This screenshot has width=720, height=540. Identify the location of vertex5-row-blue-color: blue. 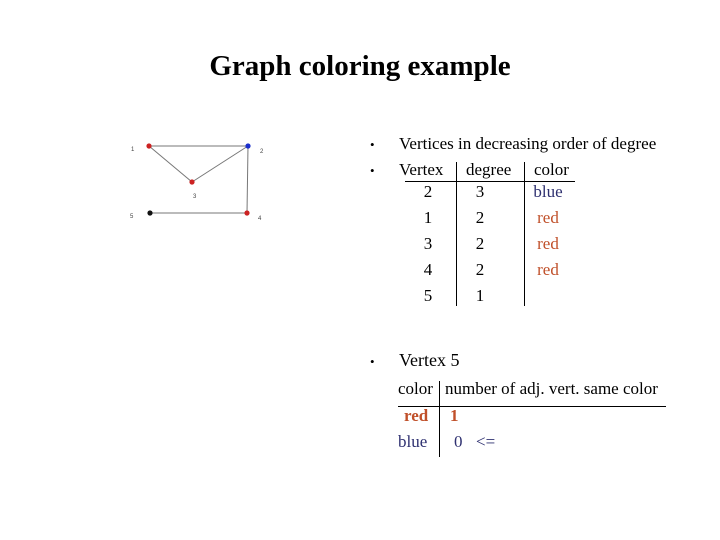
(413, 441).